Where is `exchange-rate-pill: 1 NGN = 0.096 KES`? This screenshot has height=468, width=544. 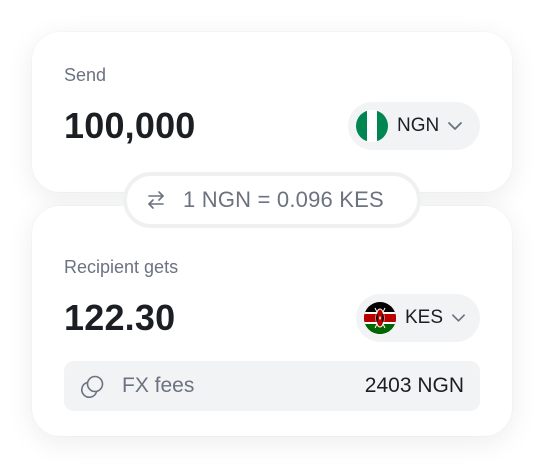 exchange-rate-pill: 1 NGN = 0.096 KES is located at coordinates (272, 200).